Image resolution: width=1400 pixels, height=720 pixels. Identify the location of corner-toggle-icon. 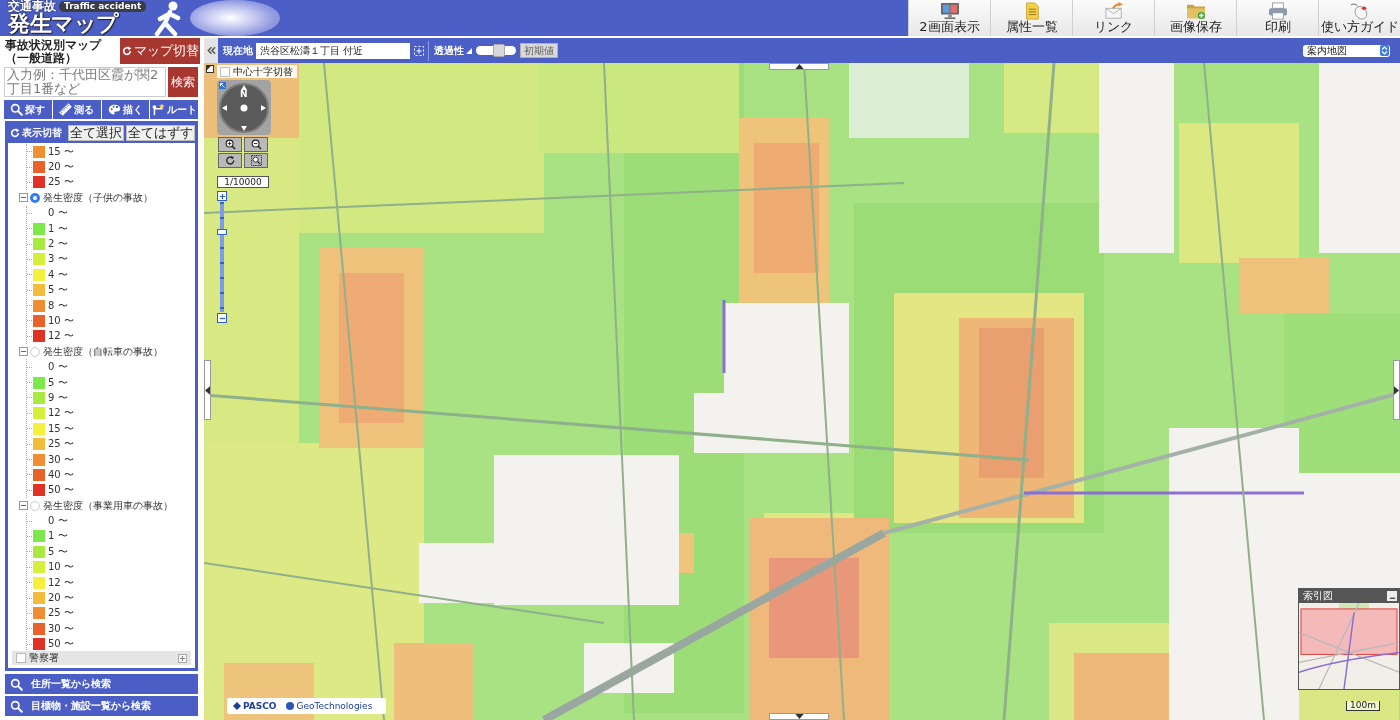
(210, 69).